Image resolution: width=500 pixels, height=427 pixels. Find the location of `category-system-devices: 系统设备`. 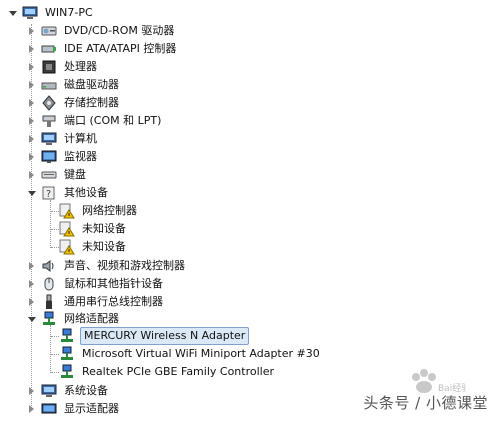

category-system-devices: 系统设备 is located at coordinates (68, 391).